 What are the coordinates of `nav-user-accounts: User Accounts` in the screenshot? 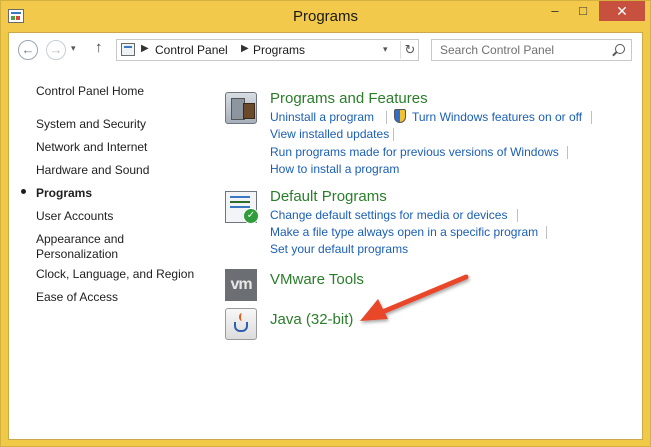 It's located at (123, 216).